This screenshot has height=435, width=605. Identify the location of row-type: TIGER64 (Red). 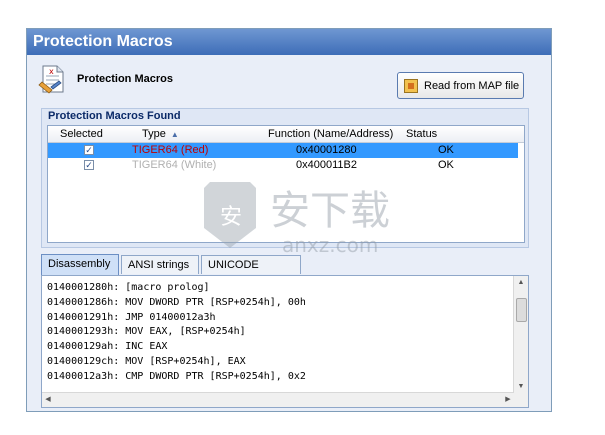
(170, 150).